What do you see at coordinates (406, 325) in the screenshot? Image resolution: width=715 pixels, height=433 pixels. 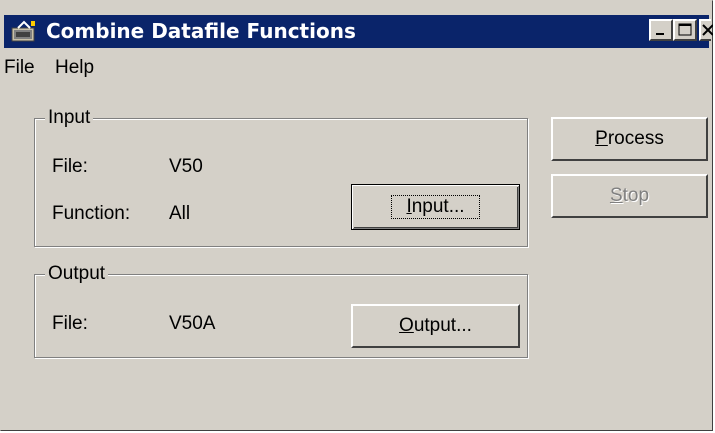 I see `output-button-accel: O` at bounding box center [406, 325].